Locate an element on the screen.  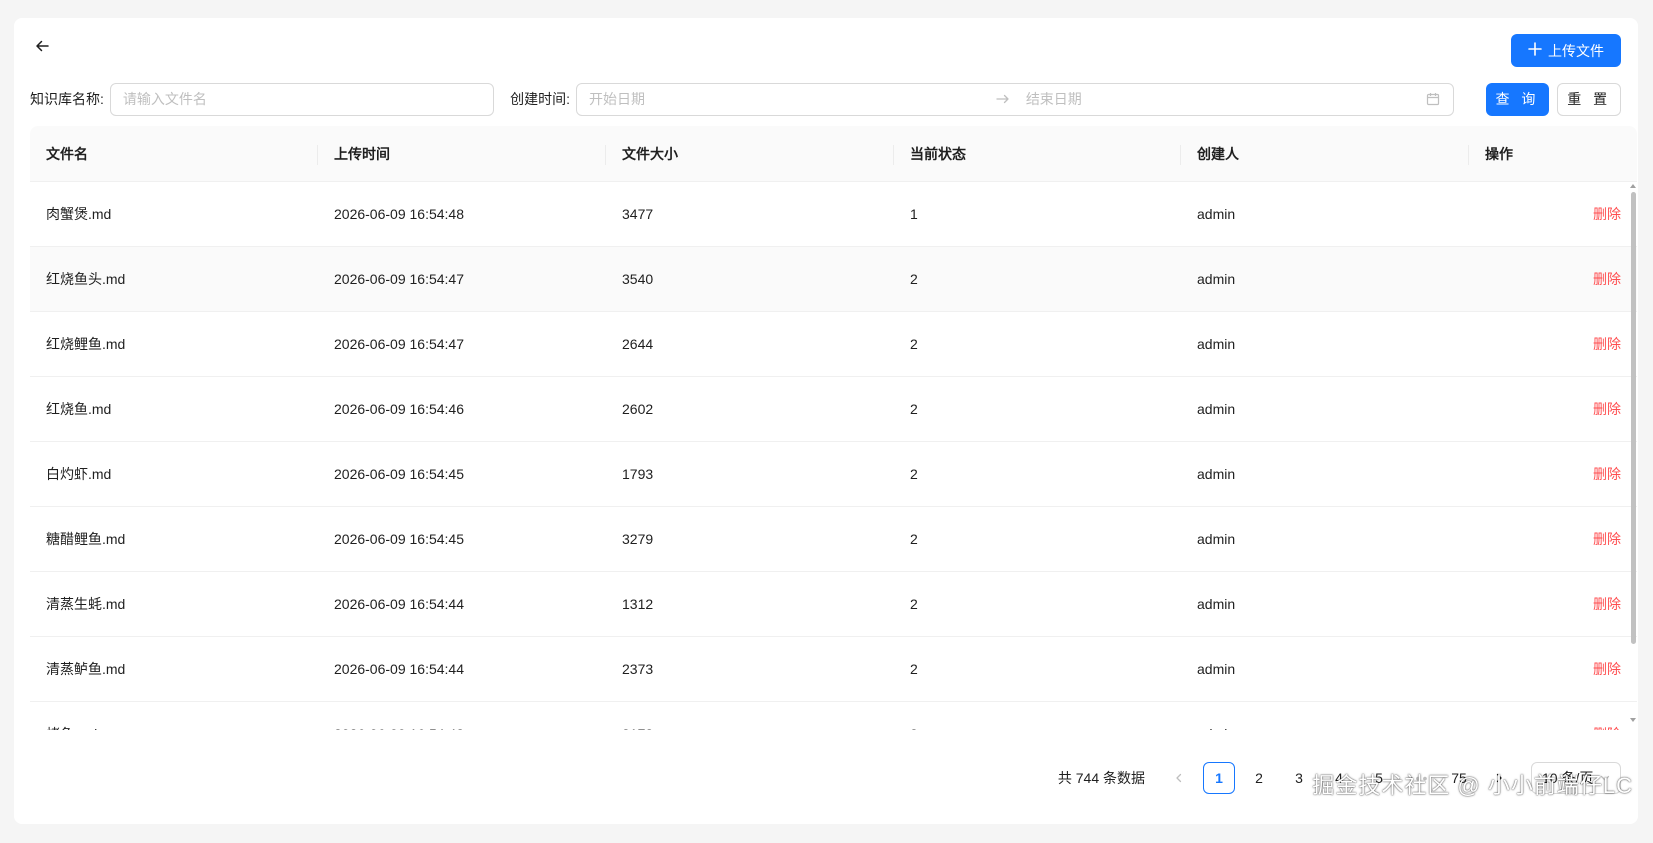
cell-filename: 清蒸鲈鱼.md is located at coordinates (86, 669).